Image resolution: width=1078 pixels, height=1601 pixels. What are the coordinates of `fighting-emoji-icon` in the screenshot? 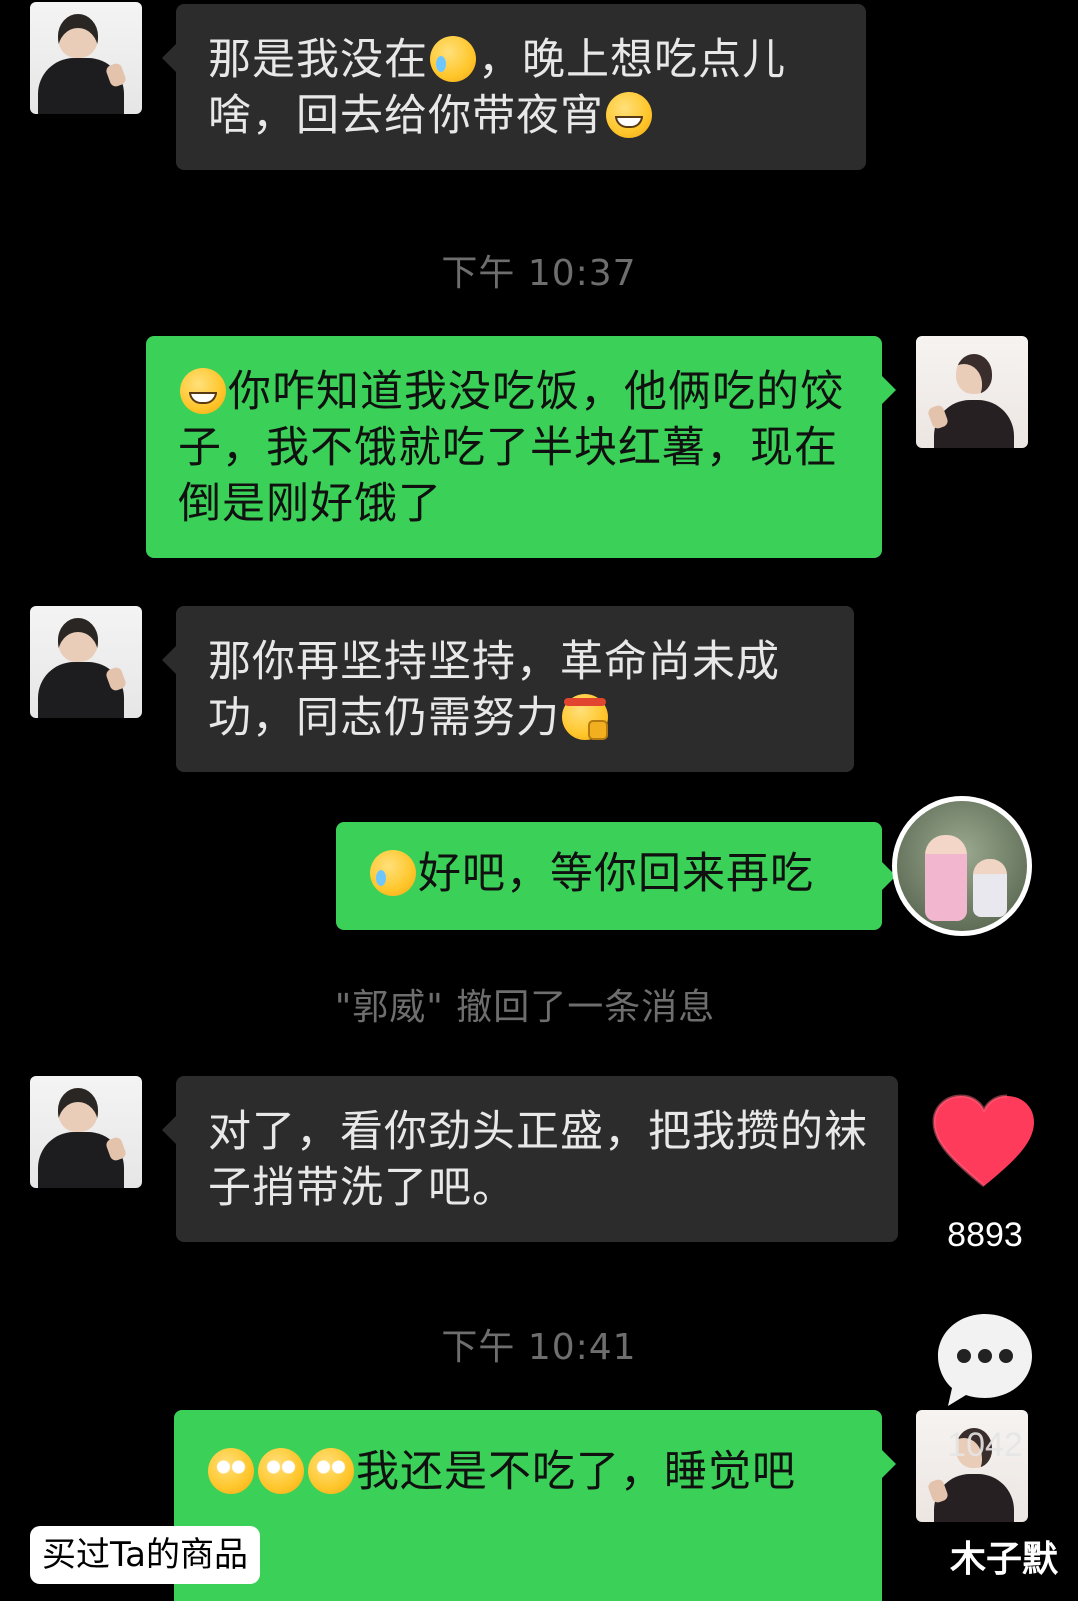 It's located at (585, 717).